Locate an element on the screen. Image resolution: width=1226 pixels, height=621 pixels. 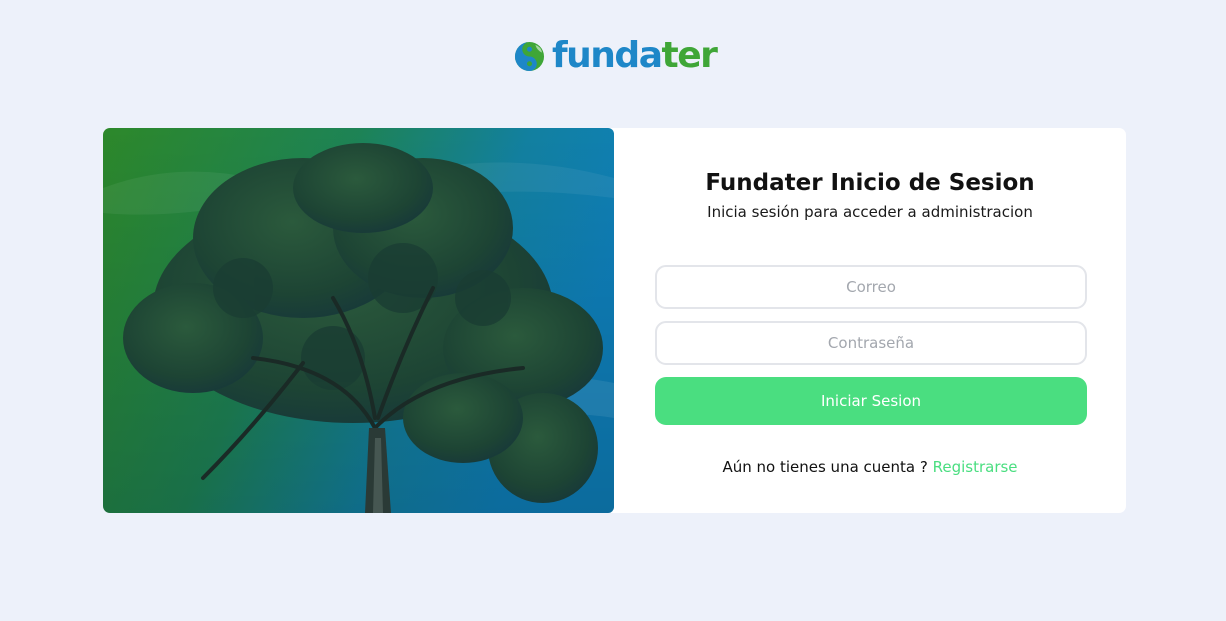
email-input is located at coordinates (871, 287).